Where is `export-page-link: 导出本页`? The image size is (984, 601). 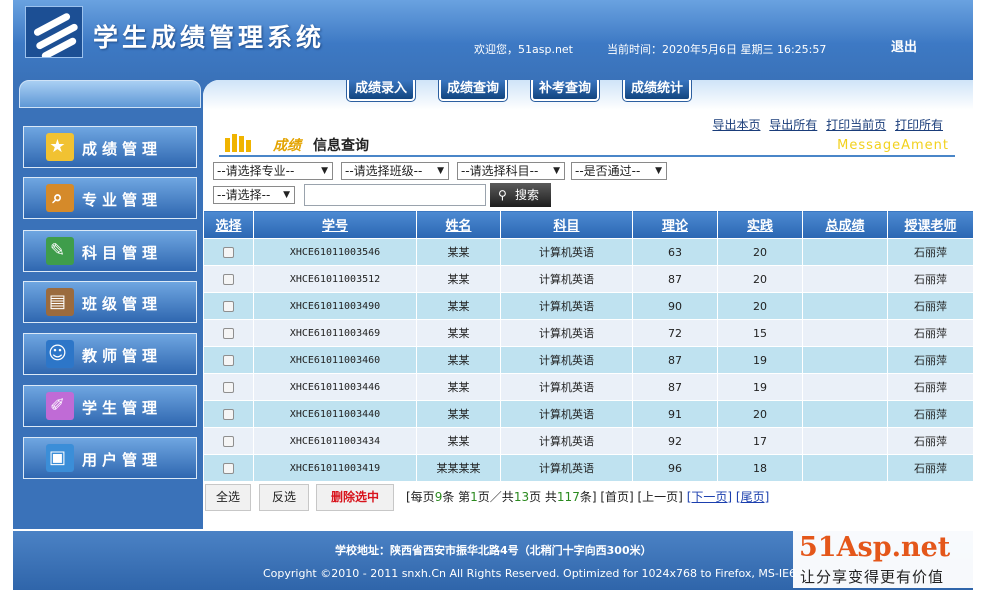 export-page-link: 导出本页 is located at coordinates (736, 125).